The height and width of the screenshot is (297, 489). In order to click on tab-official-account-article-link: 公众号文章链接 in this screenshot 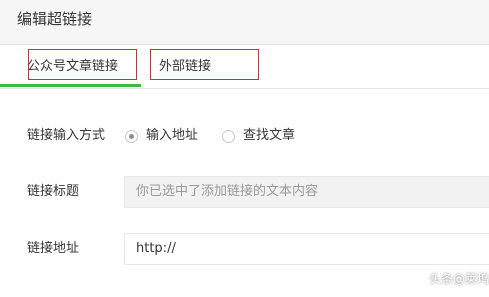, I will do `click(72, 66)`.